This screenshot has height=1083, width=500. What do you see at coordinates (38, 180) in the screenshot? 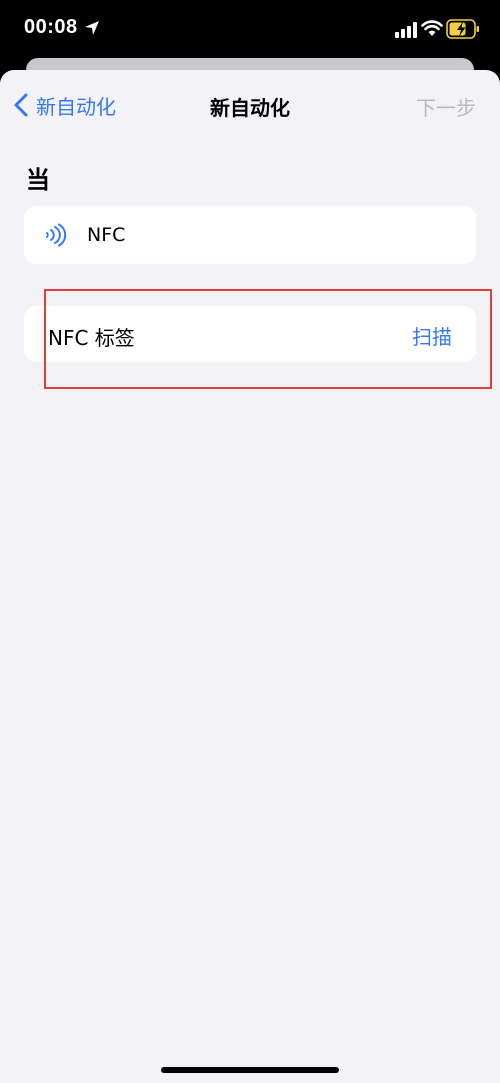
I see `section-heading: 当` at bounding box center [38, 180].